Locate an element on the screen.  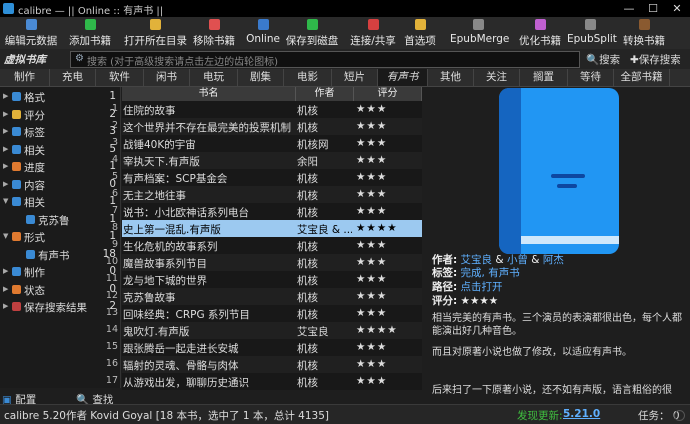
cover-line is located at coordinates (568, 176).